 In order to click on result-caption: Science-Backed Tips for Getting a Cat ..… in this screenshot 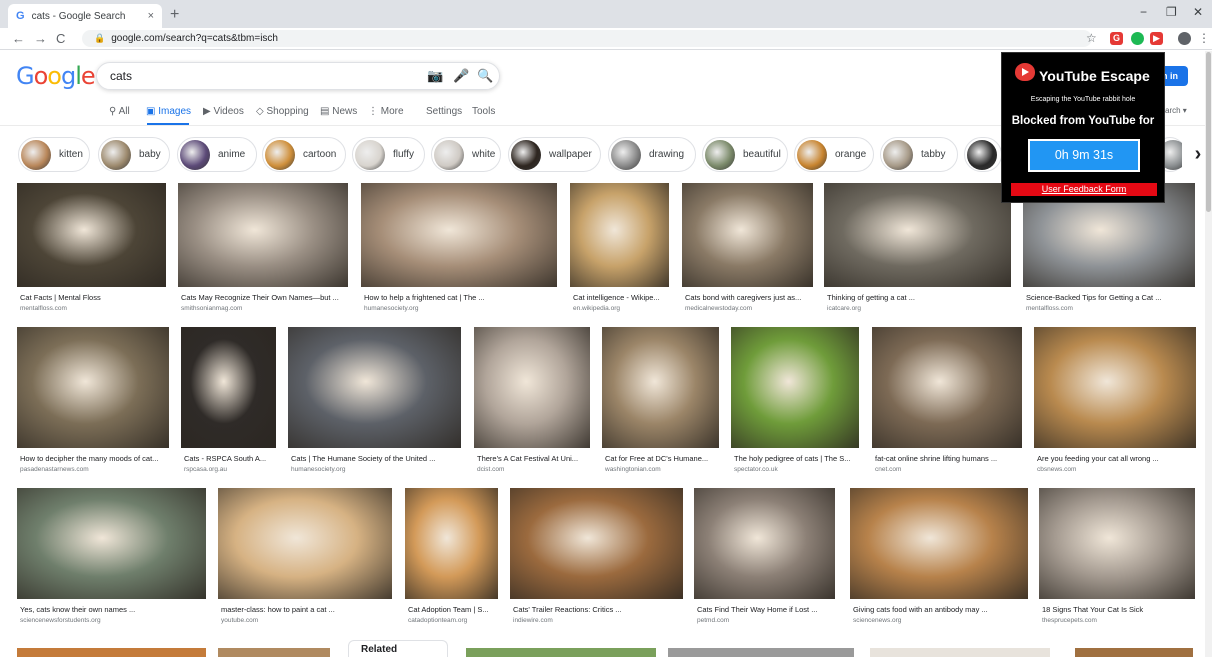, I will do `click(1110, 297)`.